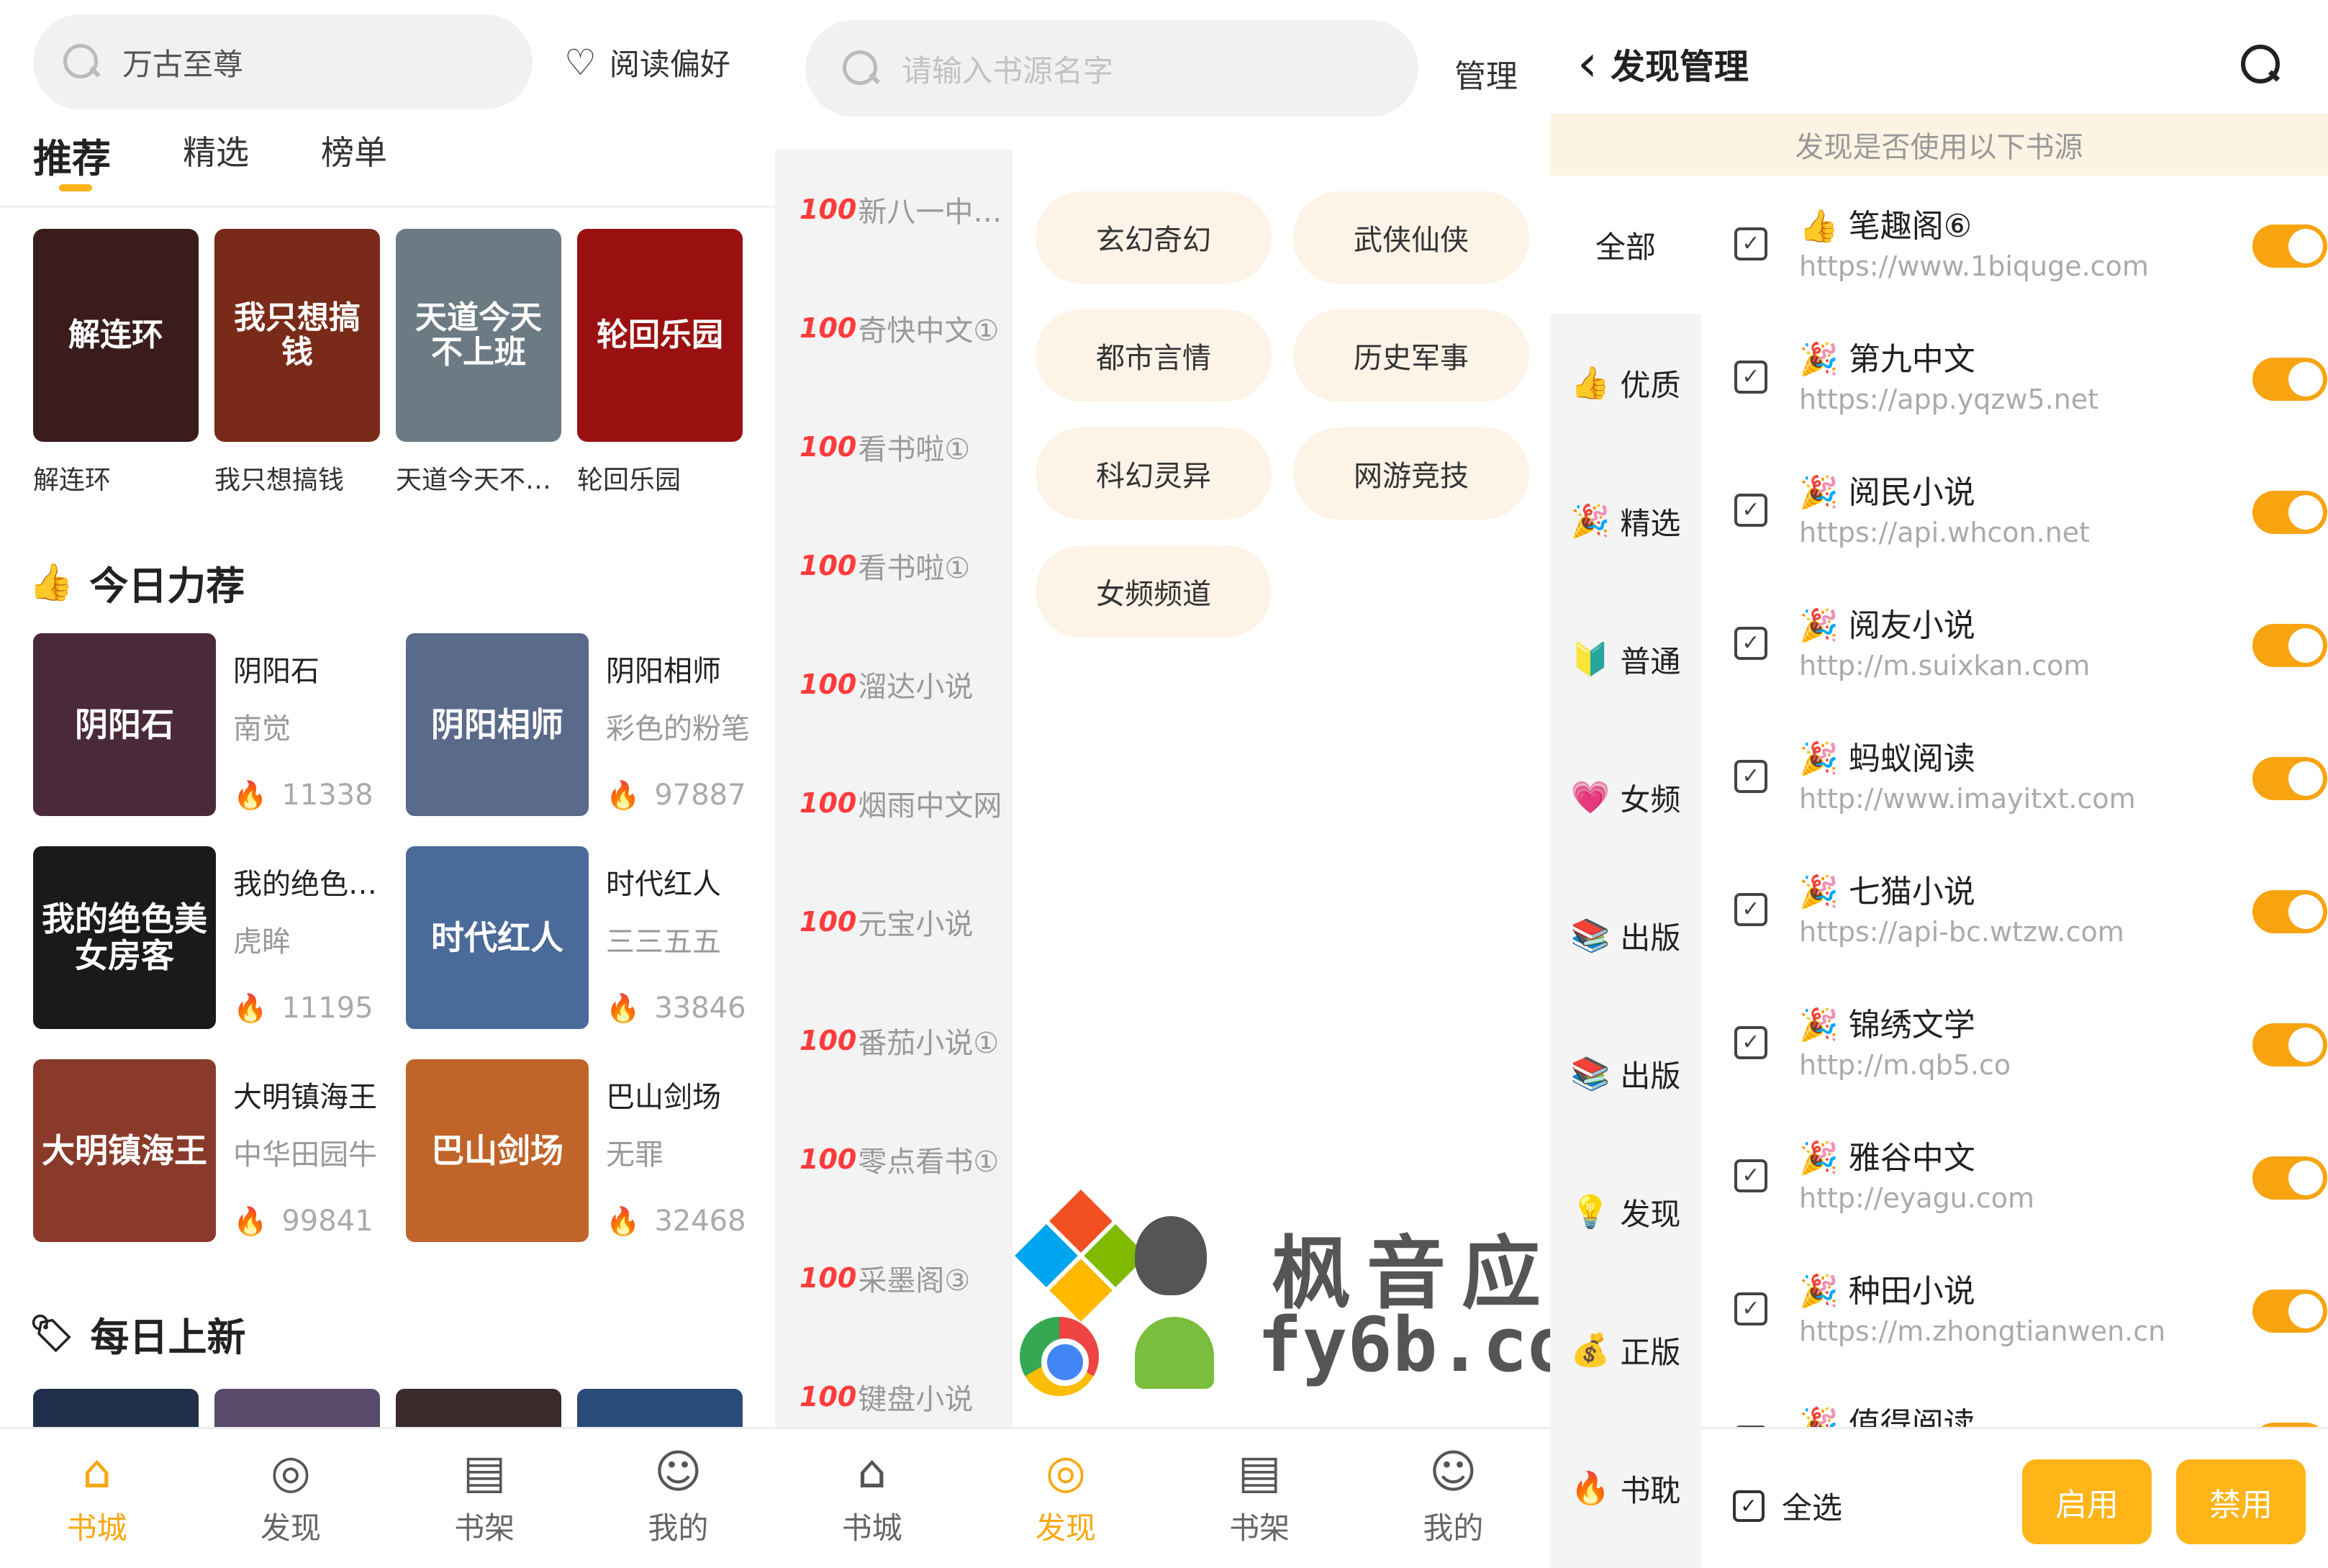  What do you see at coordinates (2014, 641) in the screenshot?
I see `source-row: ✓ 🎉 阅友小说 http://m.suixkan.com` at bounding box center [2014, 641].